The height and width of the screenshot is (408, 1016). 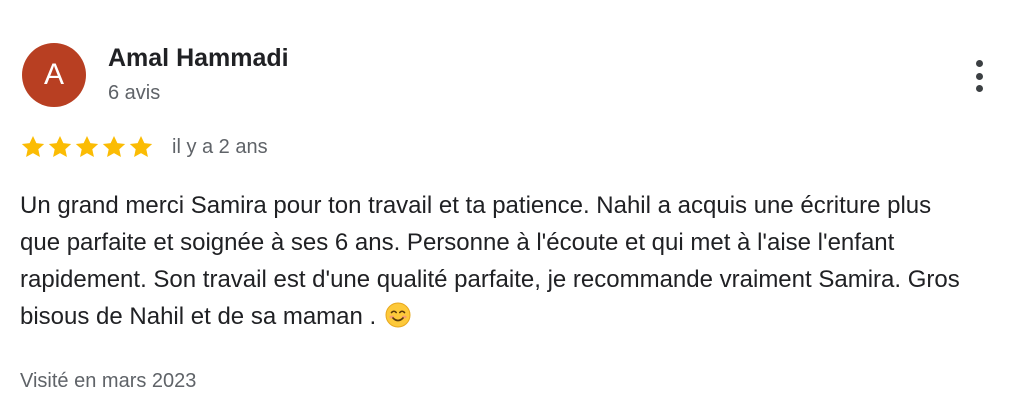 I want to click on avatar: A, so click(x=54, y=75).